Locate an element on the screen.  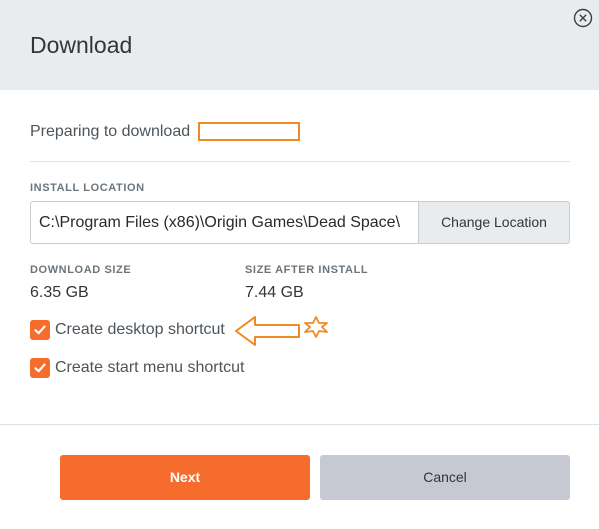
size-after-install-value: 7.44 GB is located at coordinates (274, 292).